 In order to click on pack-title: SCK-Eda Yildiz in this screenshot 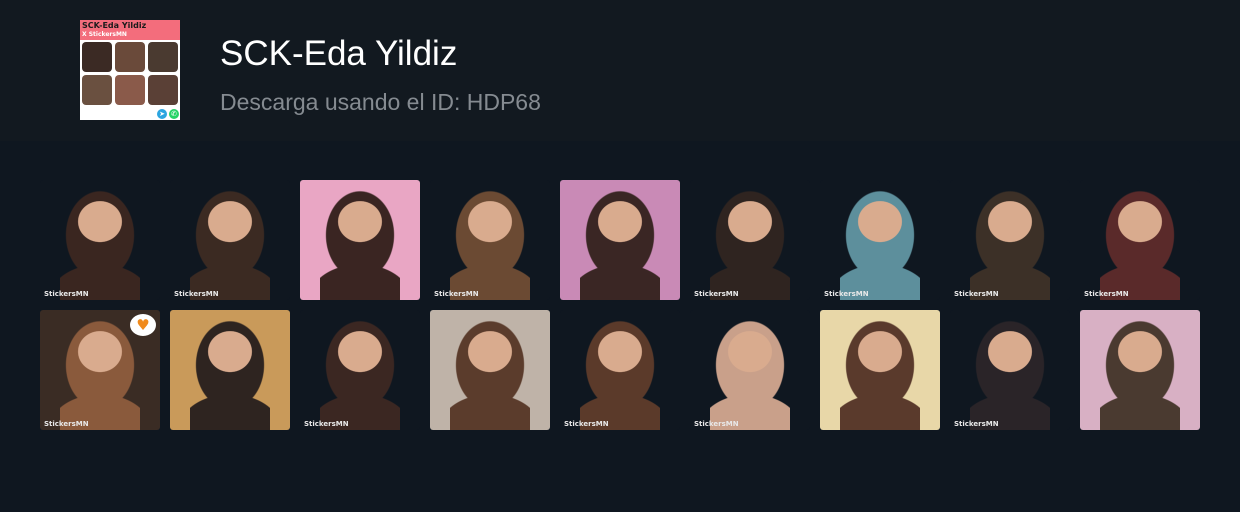, I will do `click(339, 53)`.